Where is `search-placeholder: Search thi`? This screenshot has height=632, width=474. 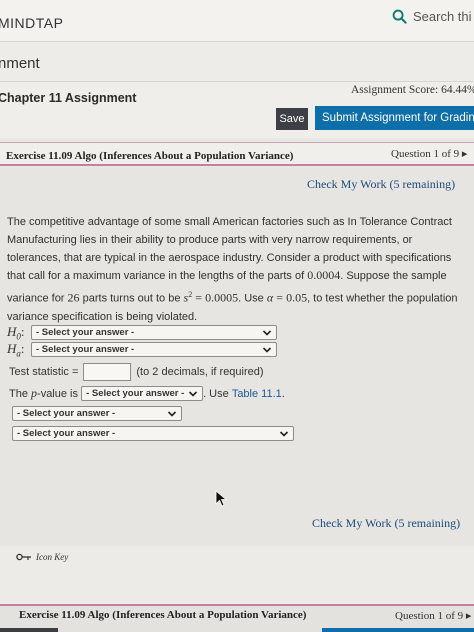
search-placeholder: Search thi is located at coordinates (442, 16).